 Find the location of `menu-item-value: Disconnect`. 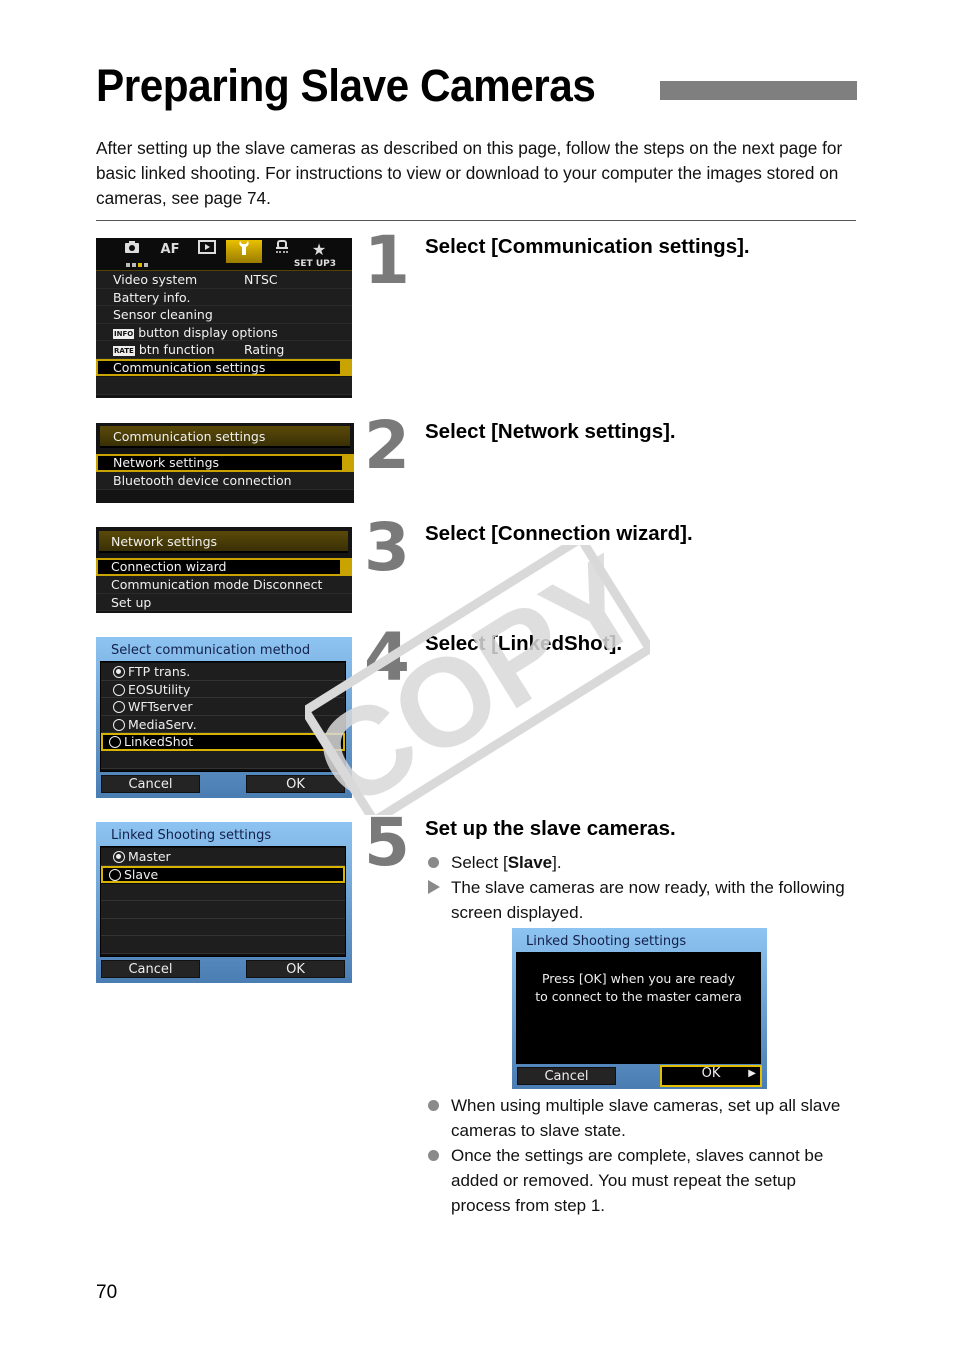

menu-item-value: Disconnect is located at coordinates (287, 584).